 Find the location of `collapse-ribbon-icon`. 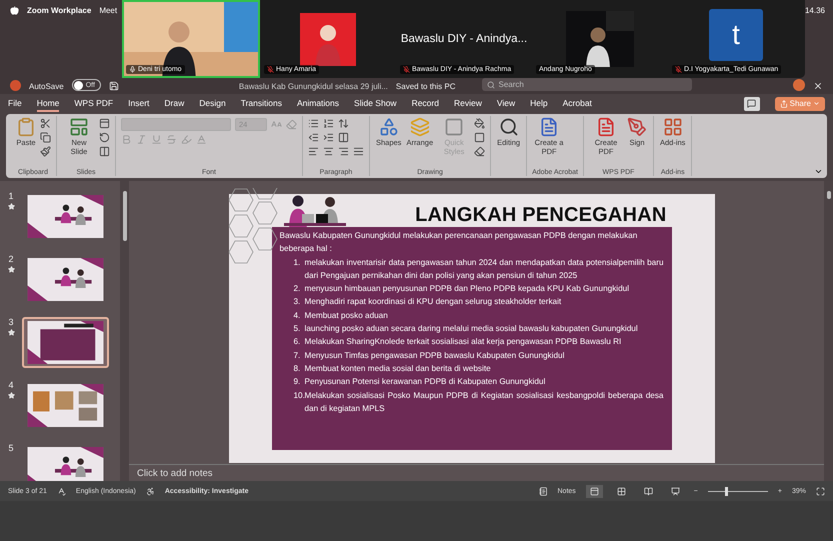

collapse-ribbon-icon is located at coordinates (818, 171).